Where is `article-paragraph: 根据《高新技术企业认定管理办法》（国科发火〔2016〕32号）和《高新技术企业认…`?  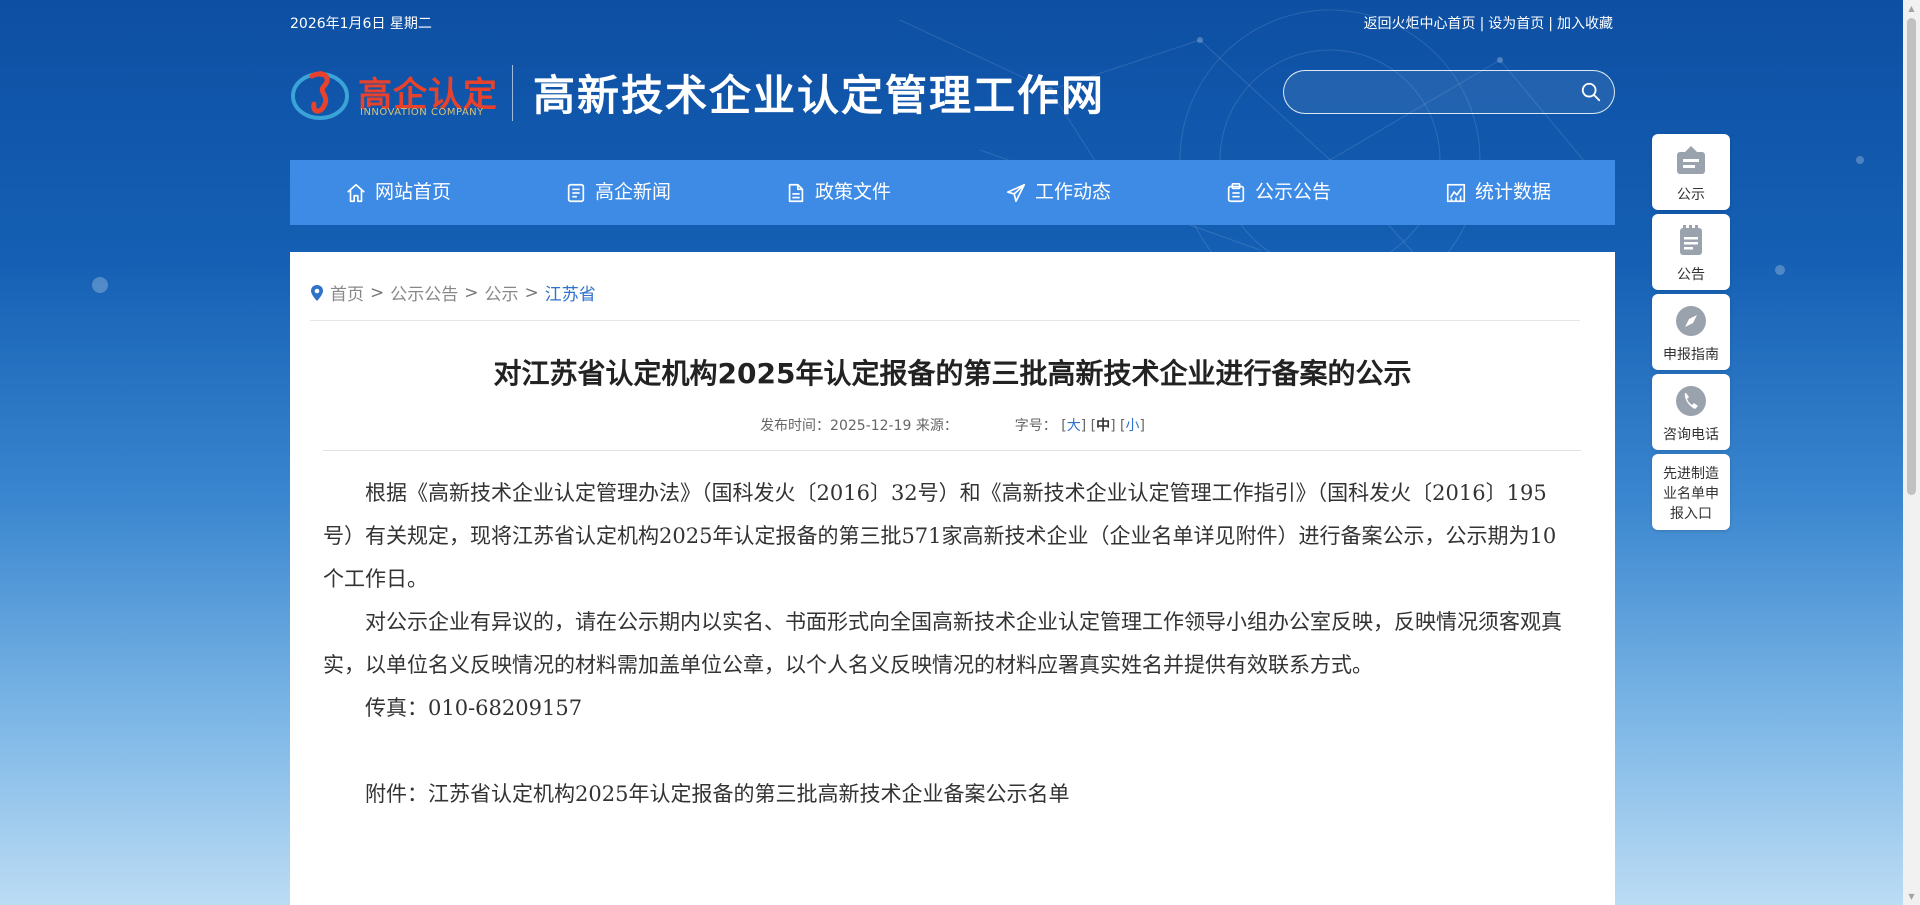
article-paragraph: 根据《高新技术企业认定管理办法》（国科发火〔2016〕32号）和《高新技术企业认… is located at coordinates (940, 536).